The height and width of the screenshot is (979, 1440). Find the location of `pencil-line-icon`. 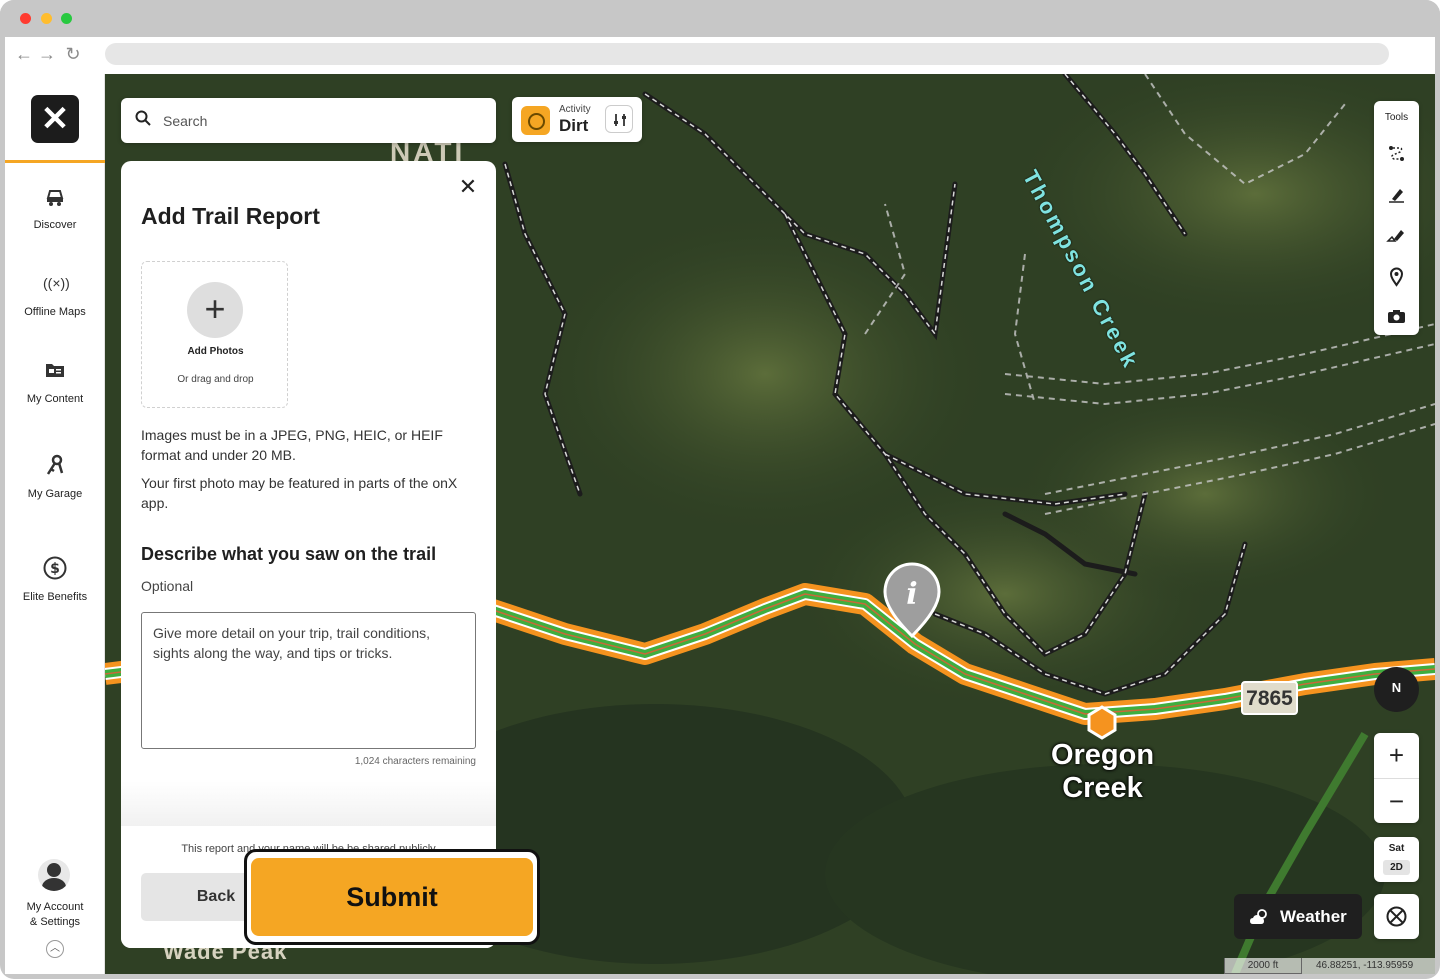

pencil-line-icon is located at coordinates (1396, 194).